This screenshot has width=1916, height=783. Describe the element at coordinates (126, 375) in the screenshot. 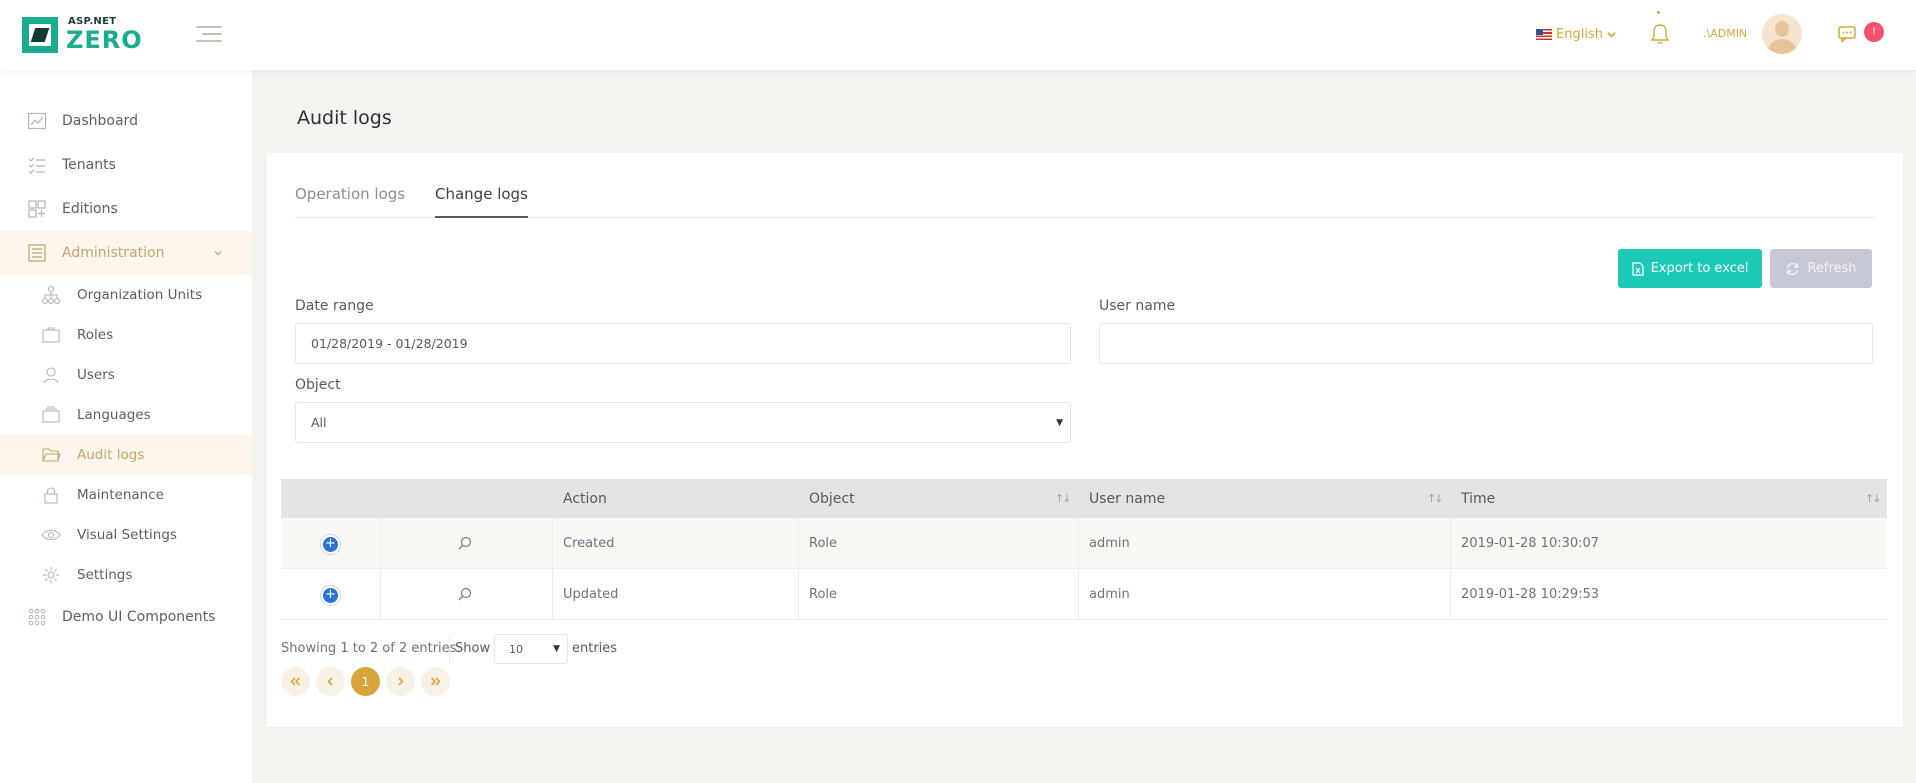

I see `sidebar-item-users: Users` at that location.